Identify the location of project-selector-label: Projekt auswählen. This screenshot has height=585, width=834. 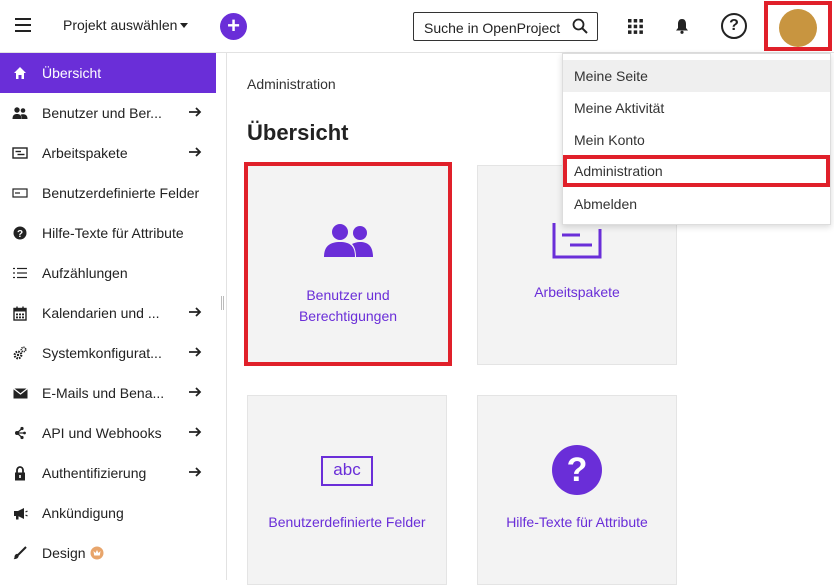
(120, 25).